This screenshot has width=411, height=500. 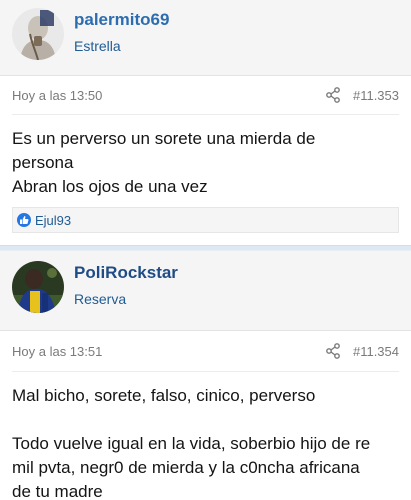 I want to click on username: PoliRockstar, so click(x=126, y=273).